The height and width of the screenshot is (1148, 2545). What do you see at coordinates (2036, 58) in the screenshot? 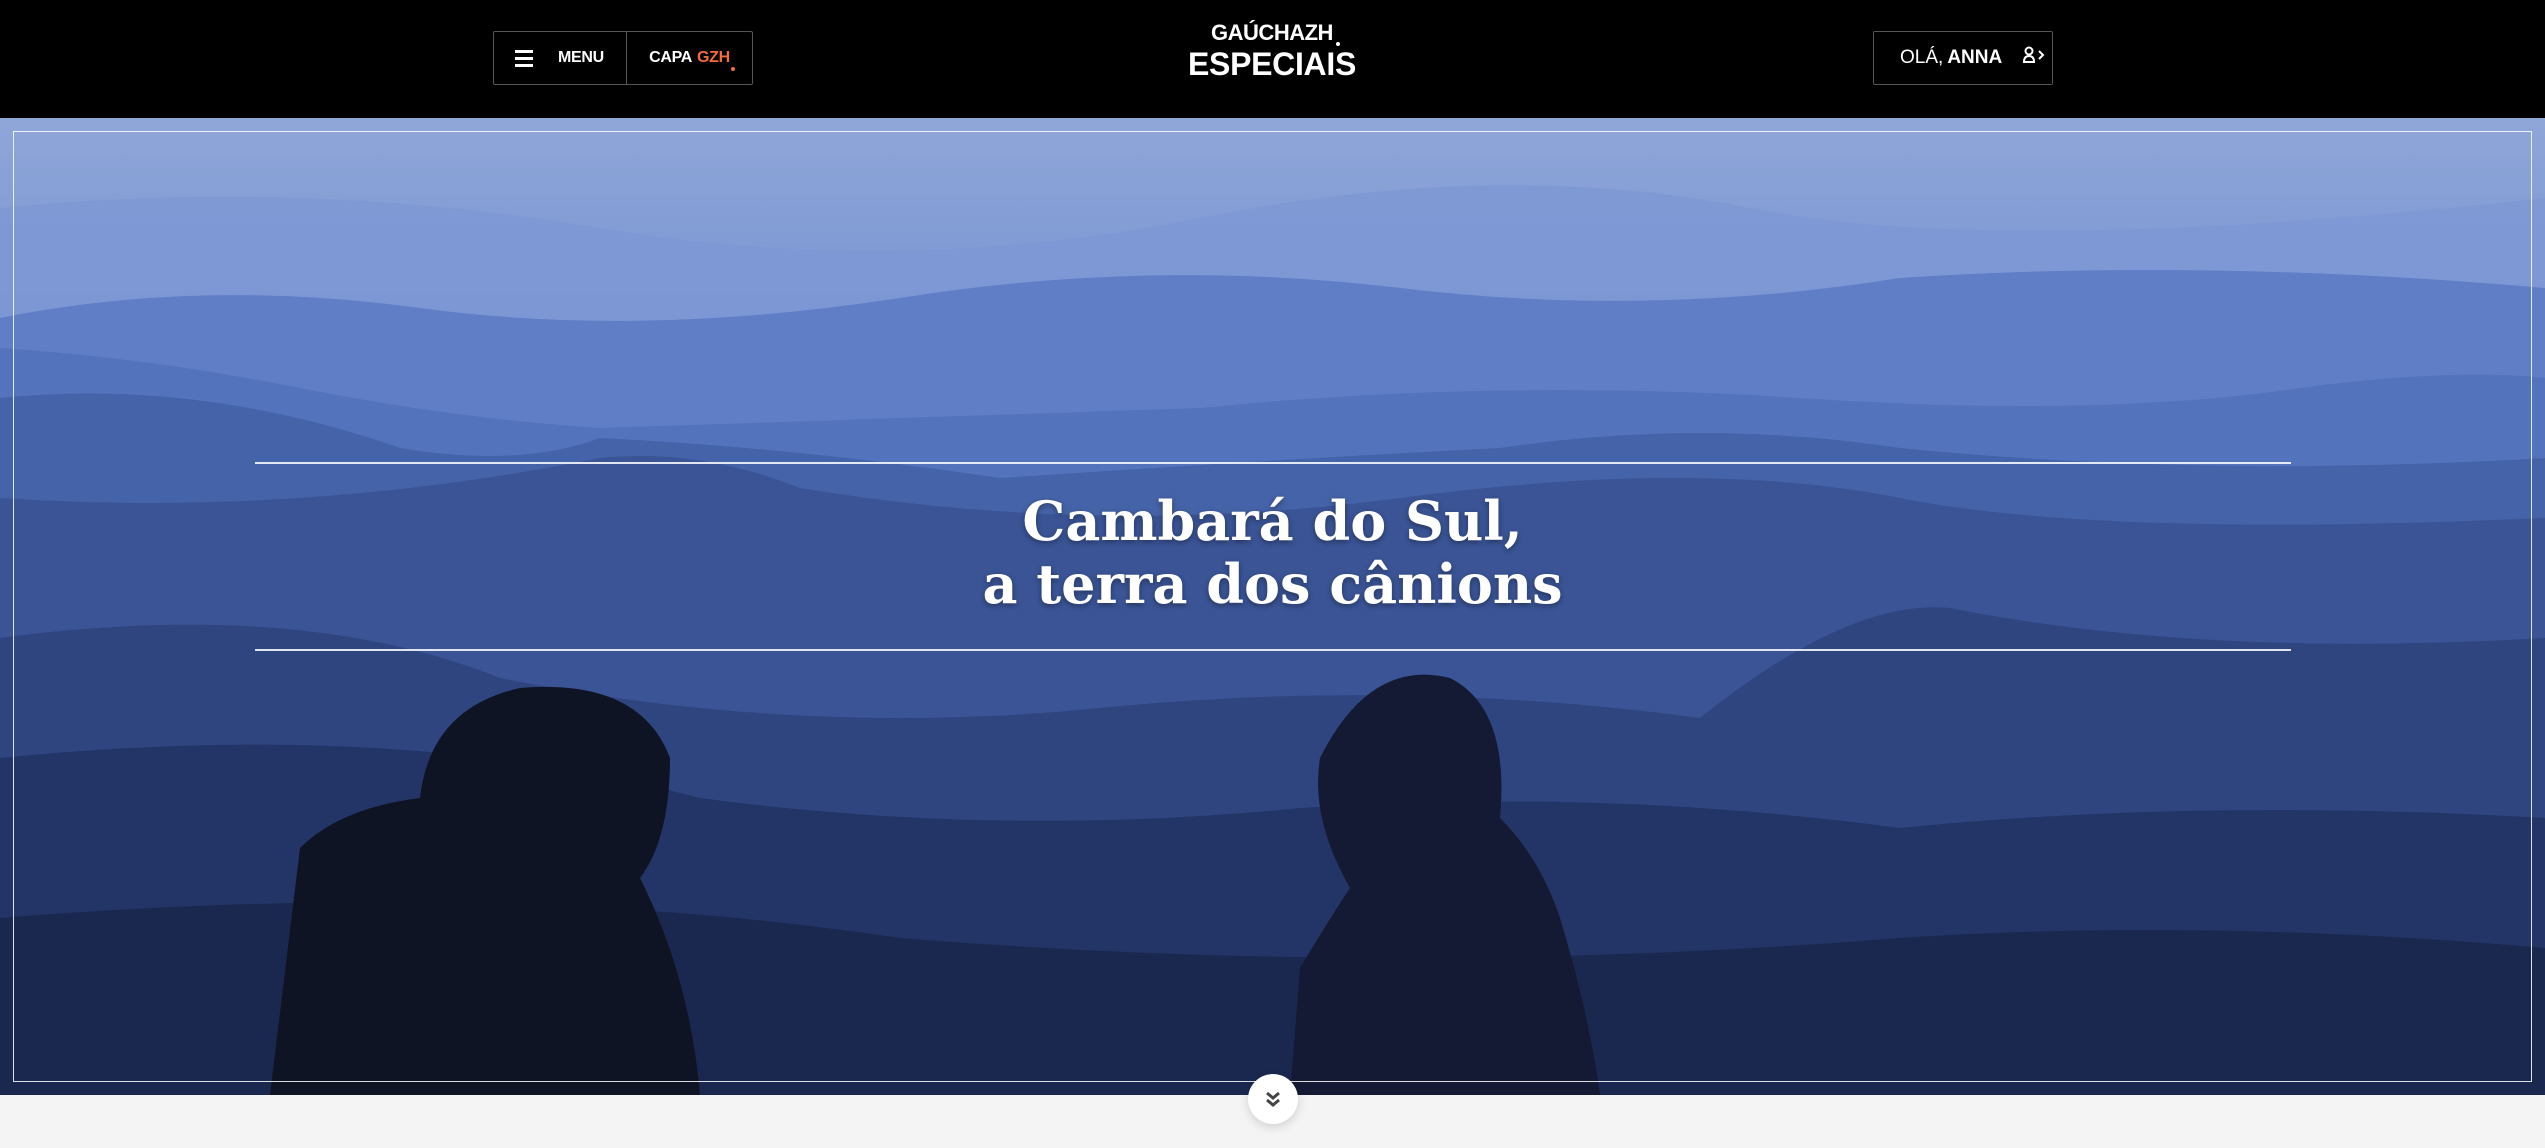
I see `user-icon` at bounding box center [2036, 58].